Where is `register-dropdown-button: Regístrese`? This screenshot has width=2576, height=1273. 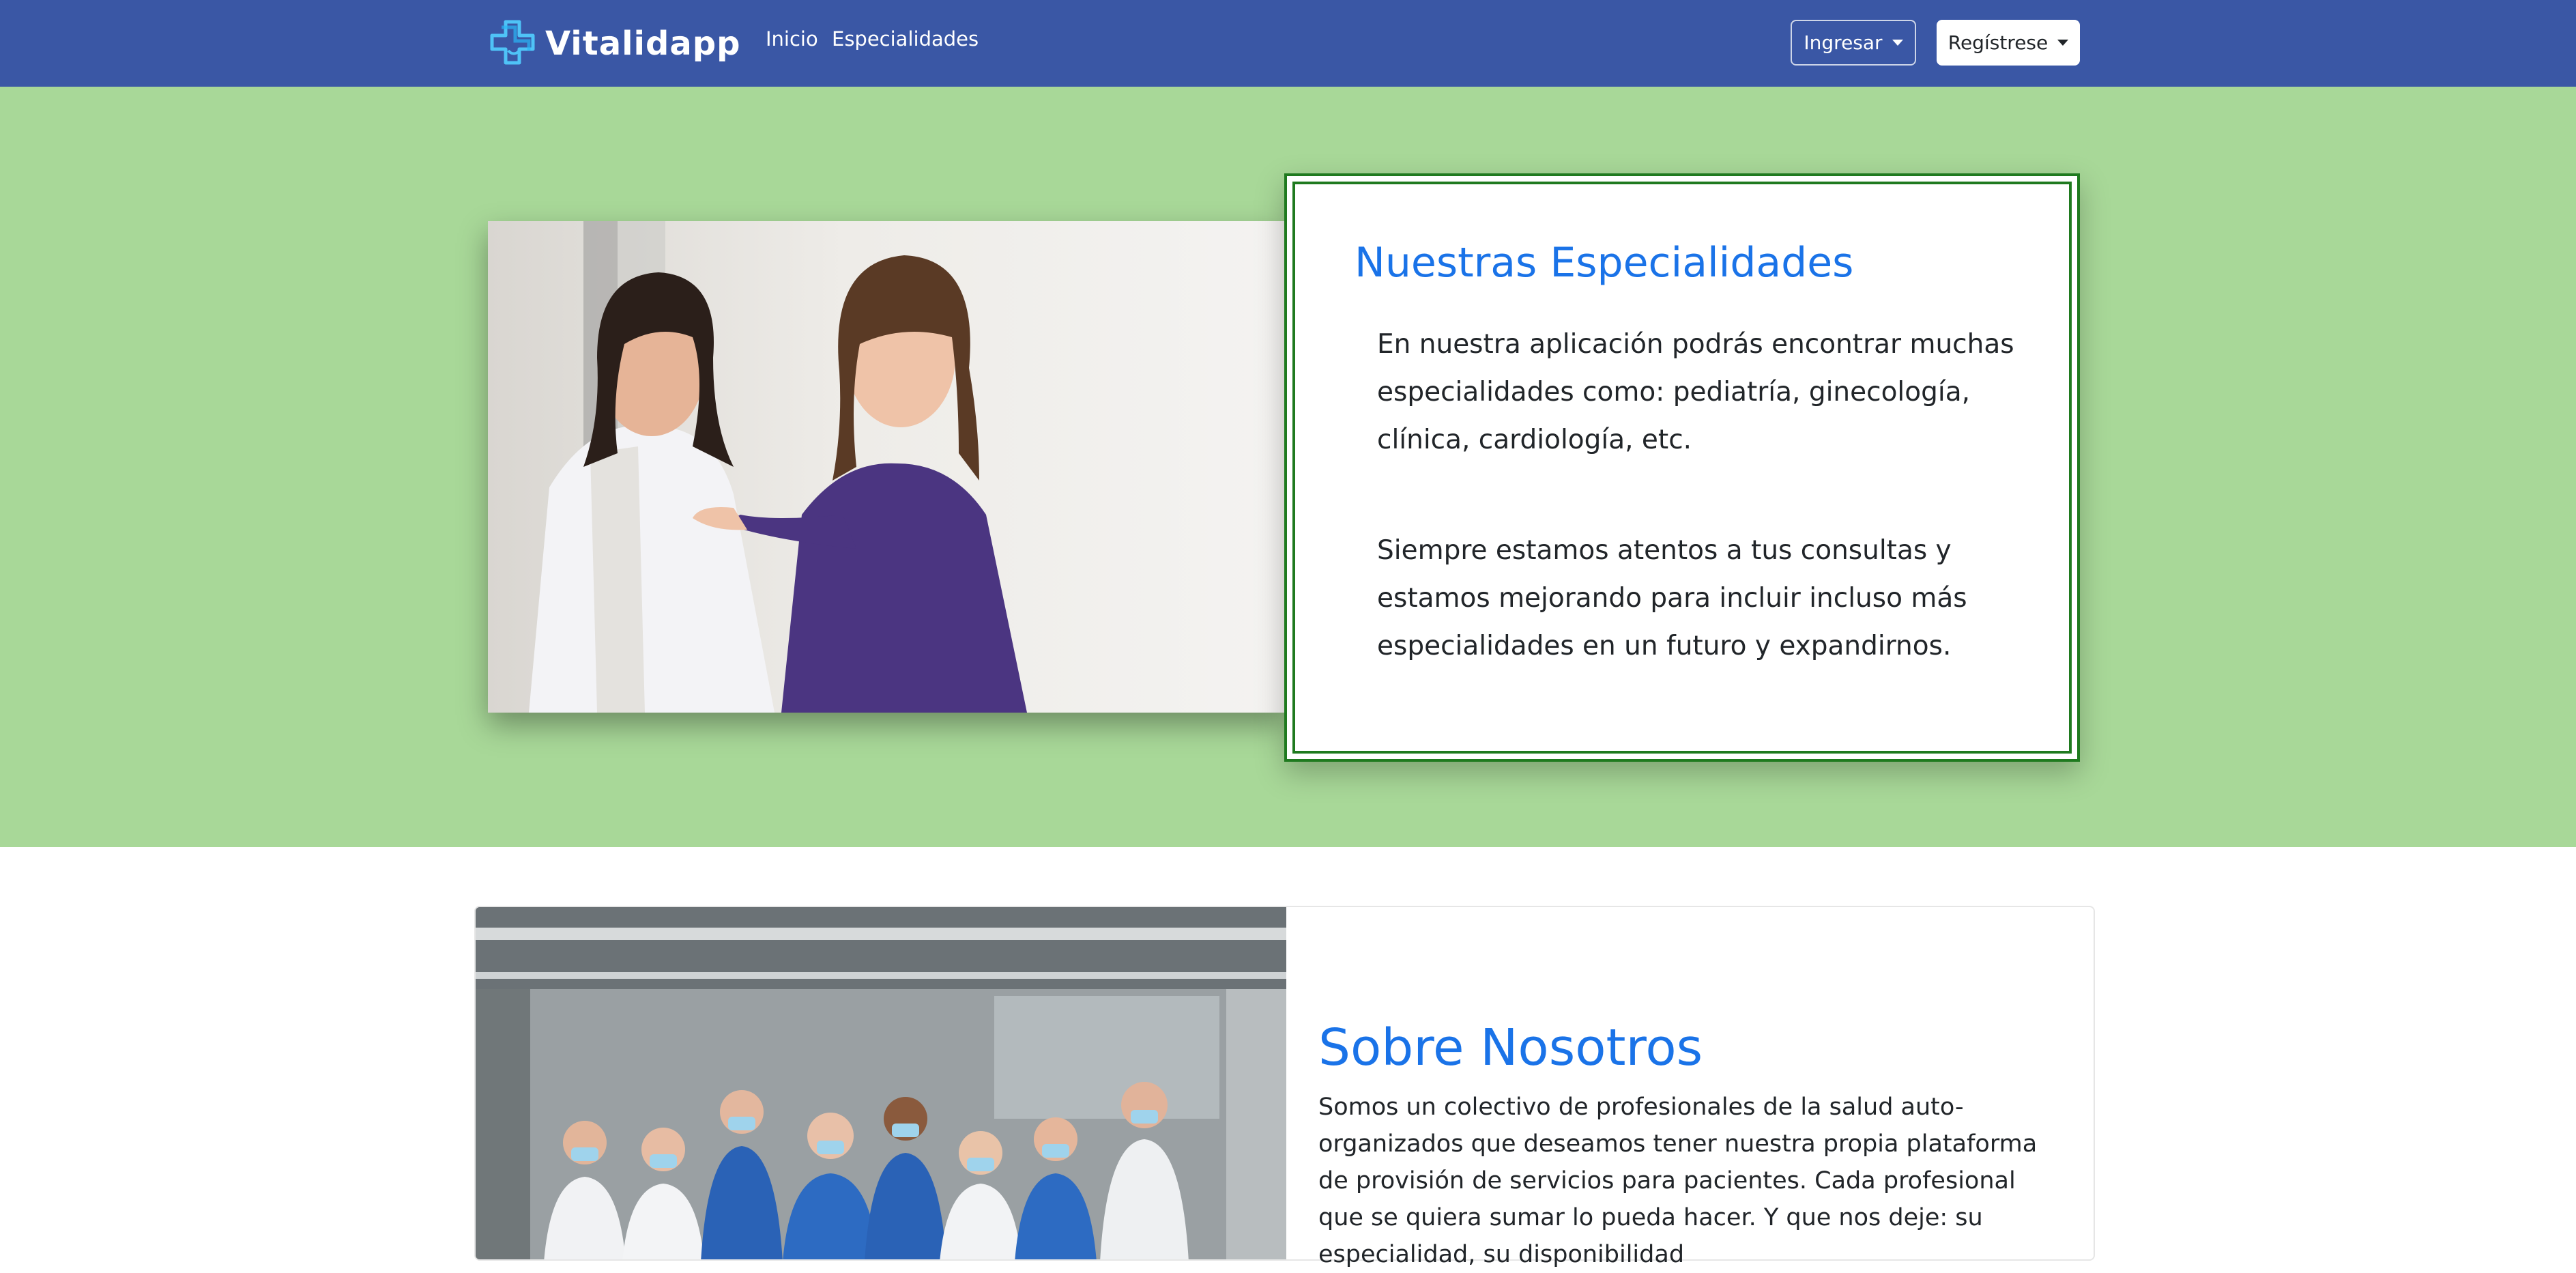 register-dropdown-button: Regístrese is located at coordinates (2008, 43).